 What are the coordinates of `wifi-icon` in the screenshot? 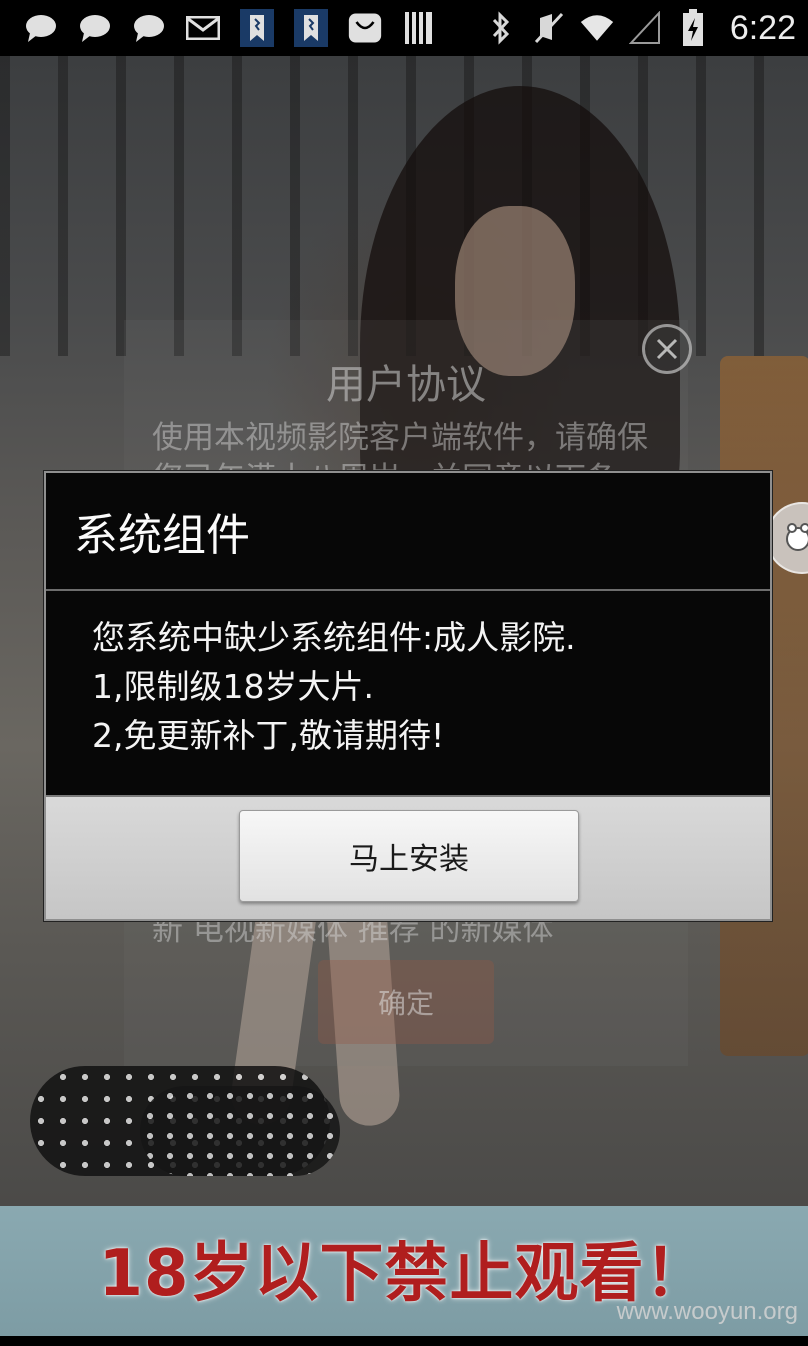 It's located at (597, 28).